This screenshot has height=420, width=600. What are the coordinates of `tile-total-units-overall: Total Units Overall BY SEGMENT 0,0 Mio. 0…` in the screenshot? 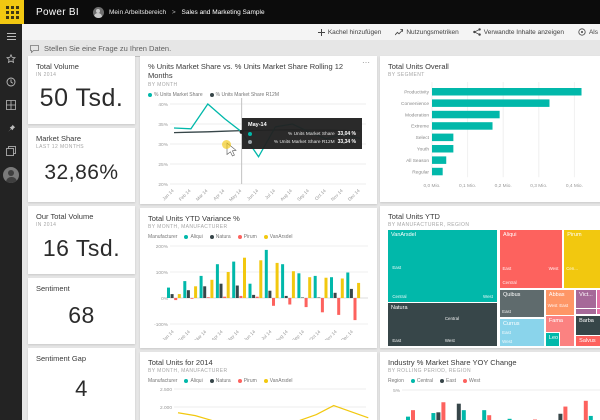 It's located at (490, 129).